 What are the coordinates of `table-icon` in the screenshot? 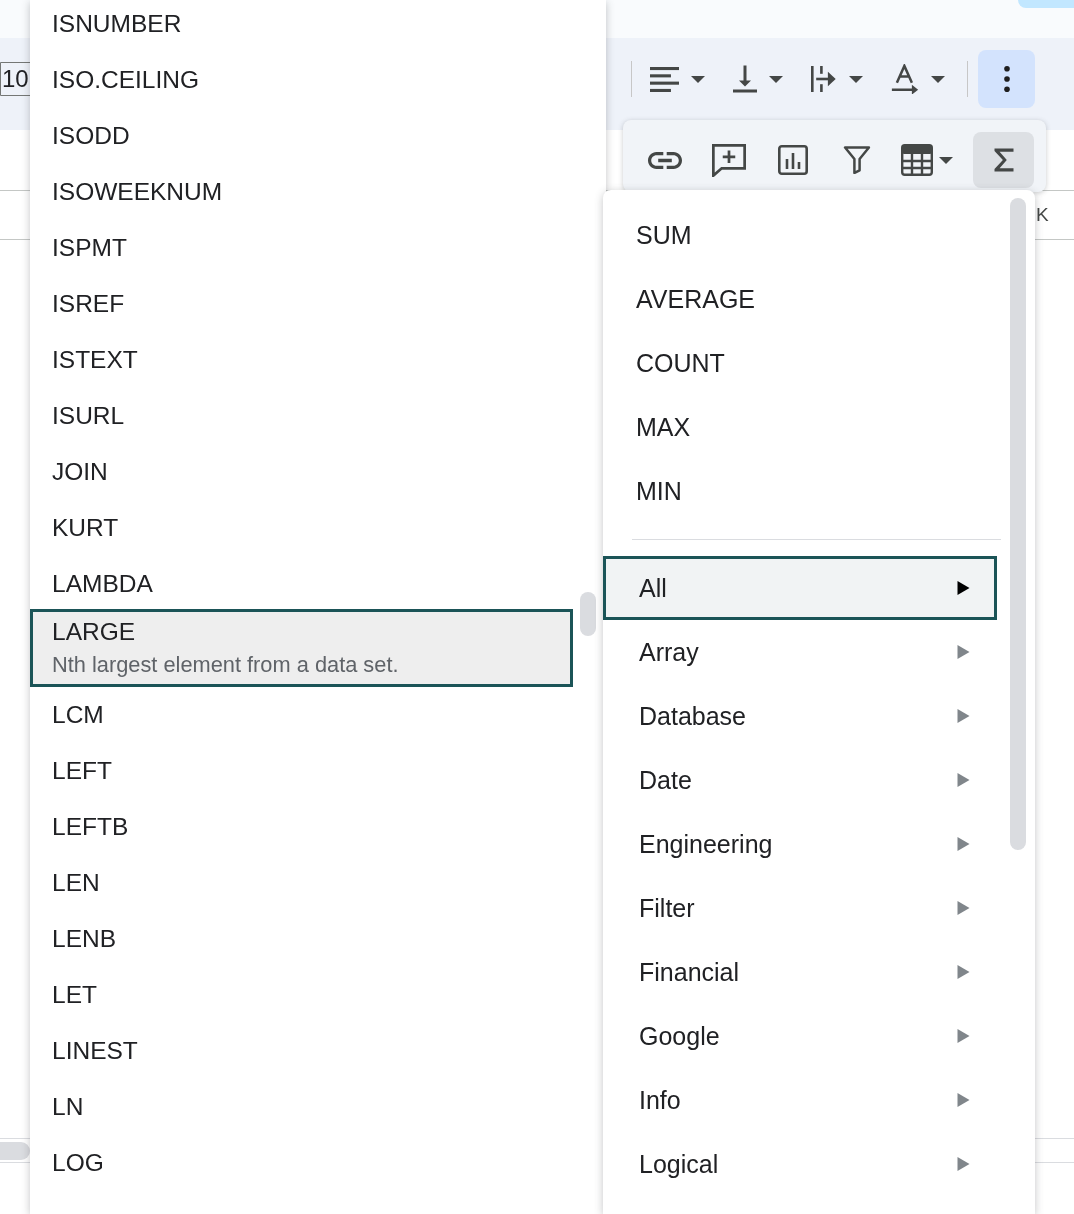 It's located at (917, 160).